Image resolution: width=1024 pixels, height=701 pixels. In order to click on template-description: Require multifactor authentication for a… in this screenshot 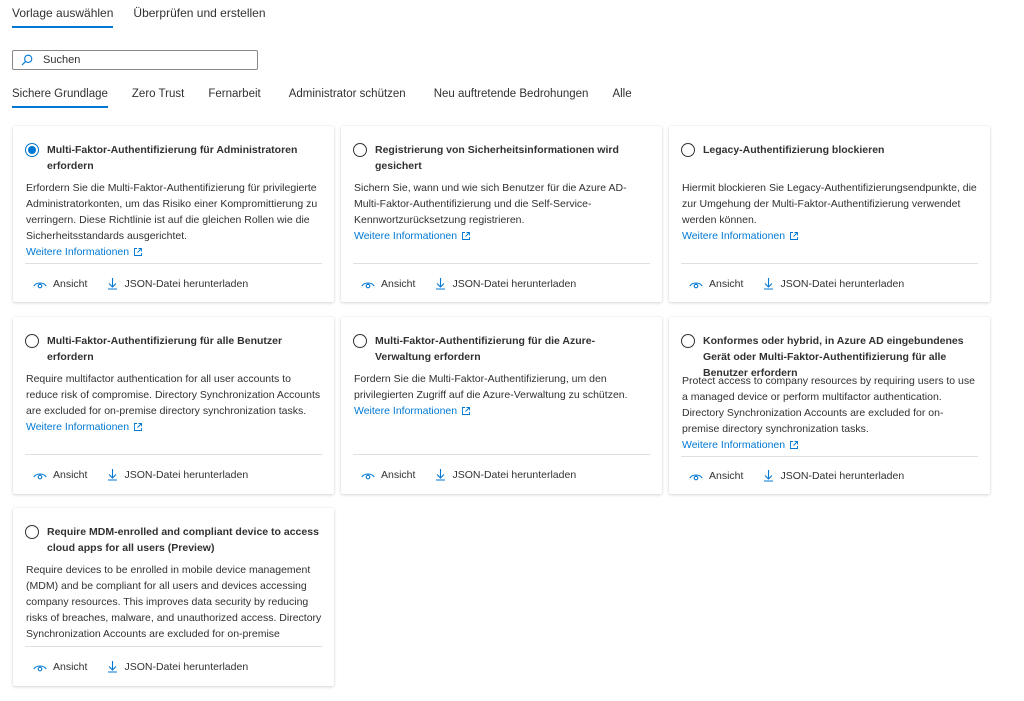, I will do `click(173, 395)`.